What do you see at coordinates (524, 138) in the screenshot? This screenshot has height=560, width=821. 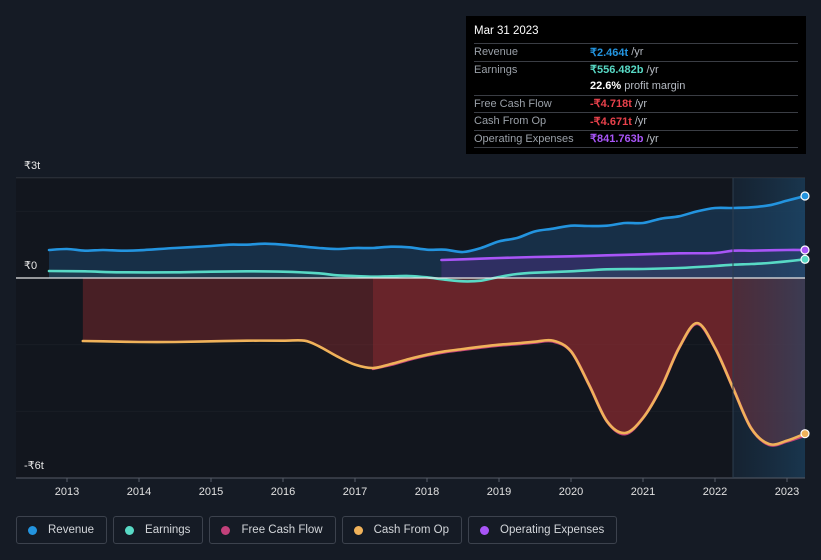 I see `tooltip-label: Operating Expenses` at bounding box center [524, 138].